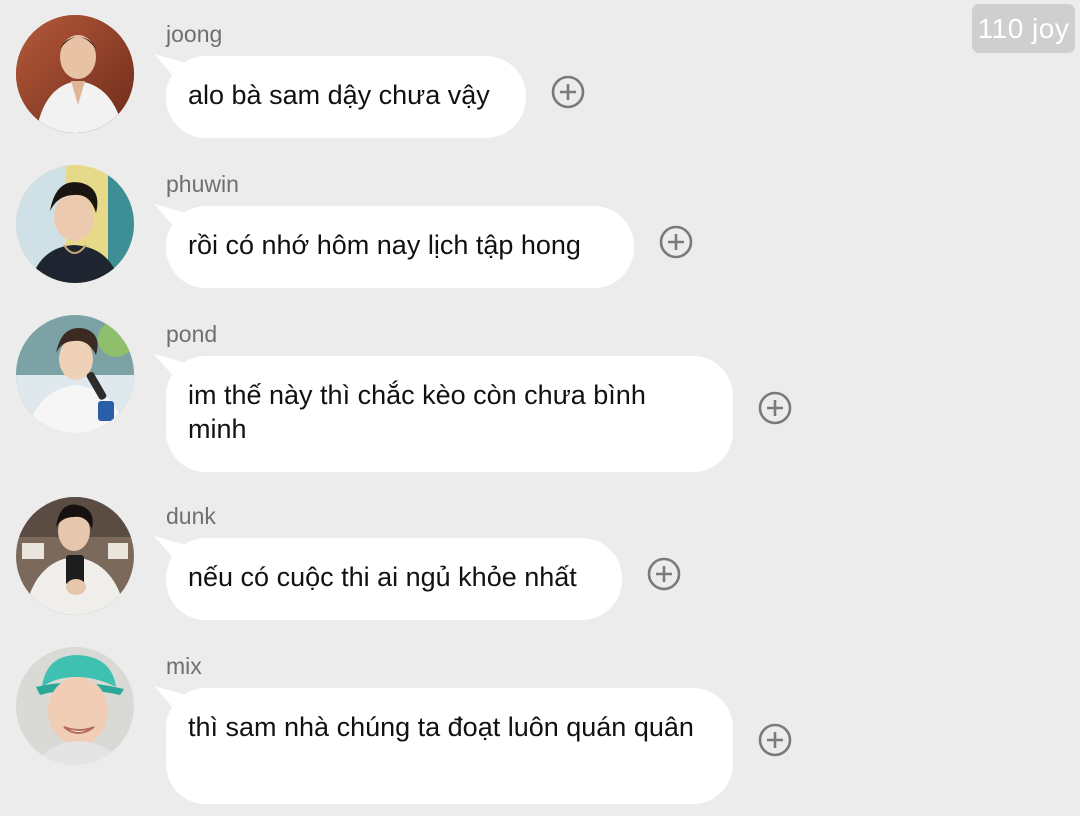  I want to click on sender-name: mix, so click(184, 666).